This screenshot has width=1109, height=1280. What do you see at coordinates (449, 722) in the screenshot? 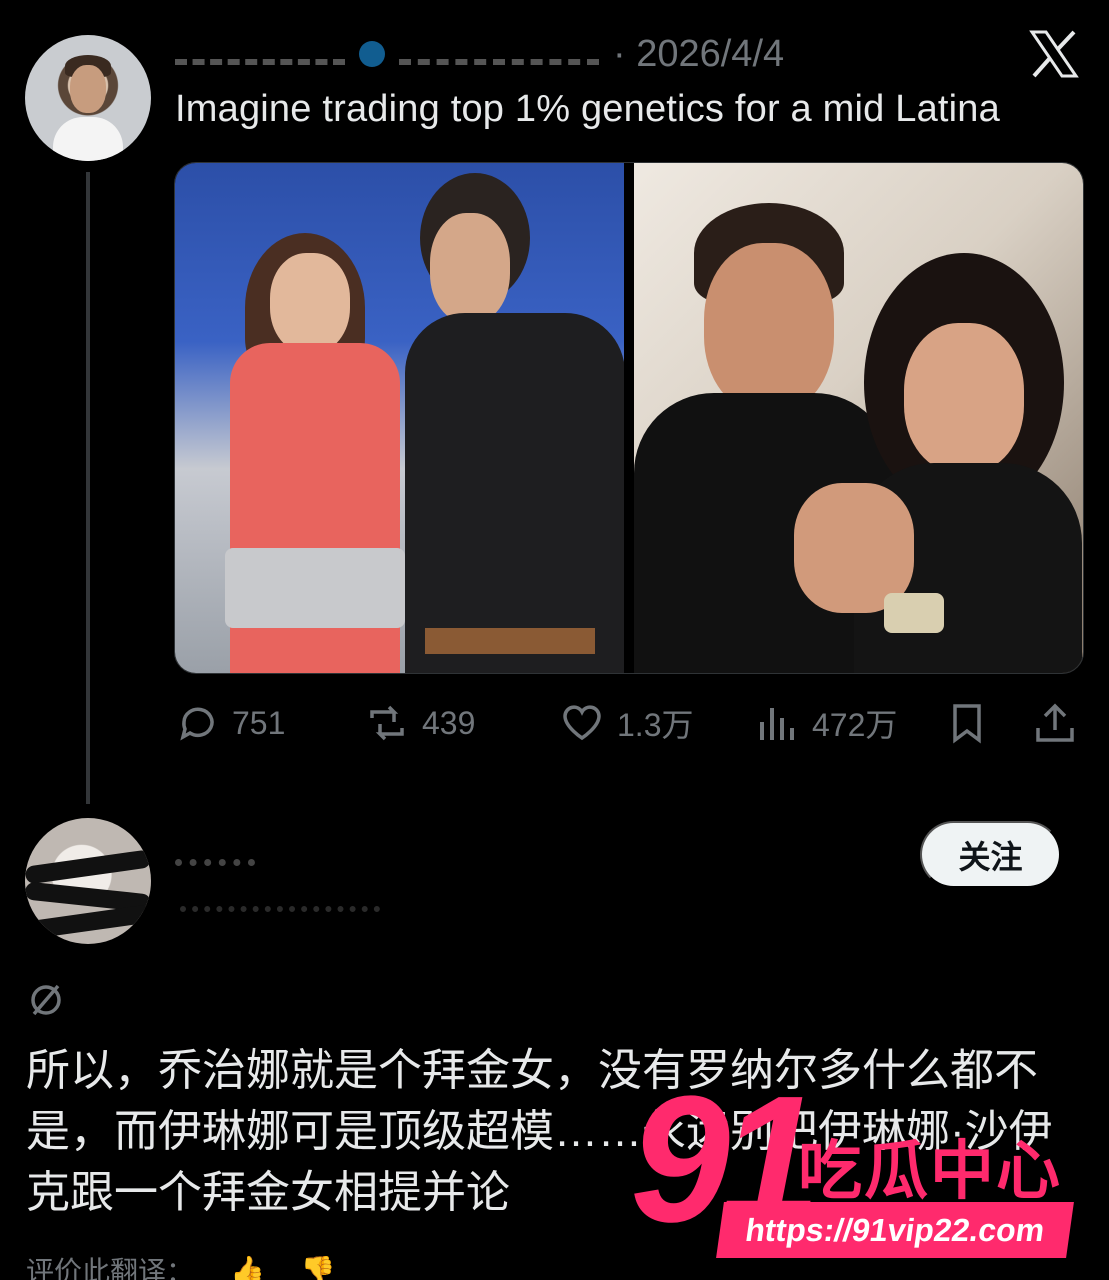
I see `repost-count: 439` at bounding box center [449, 722].